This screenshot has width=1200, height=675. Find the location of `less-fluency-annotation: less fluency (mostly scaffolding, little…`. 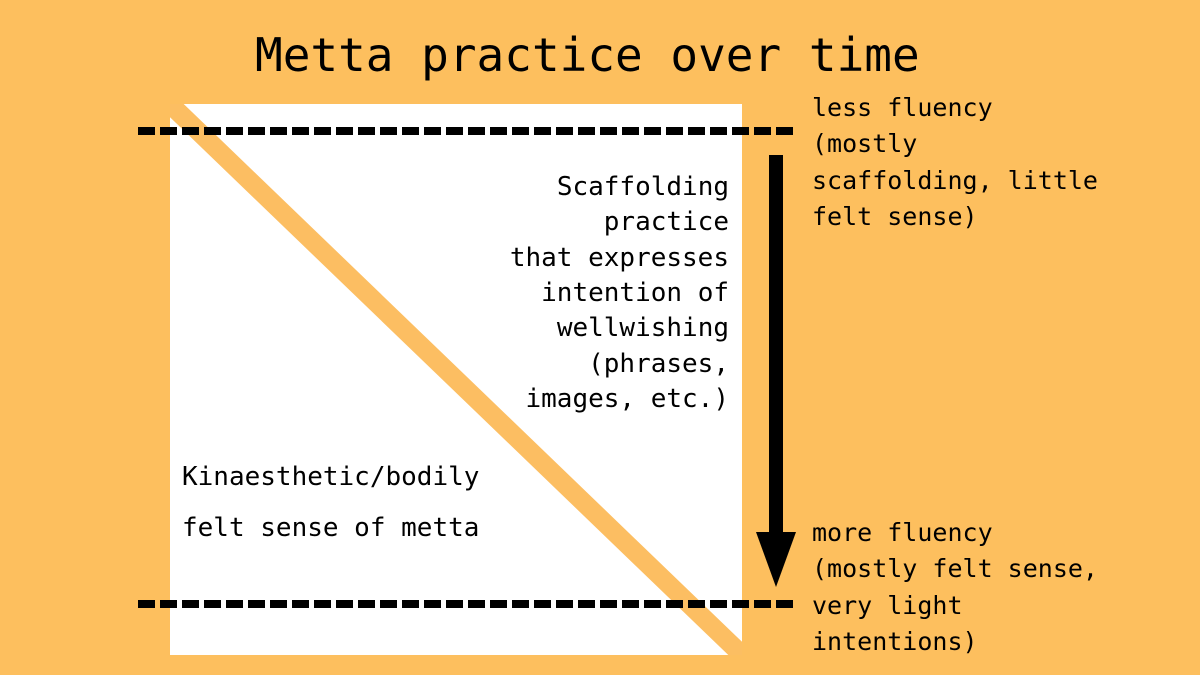

less-fluency-annotation: less fluency (mostly scaffolding, little… is located at coordinates (955, 162).